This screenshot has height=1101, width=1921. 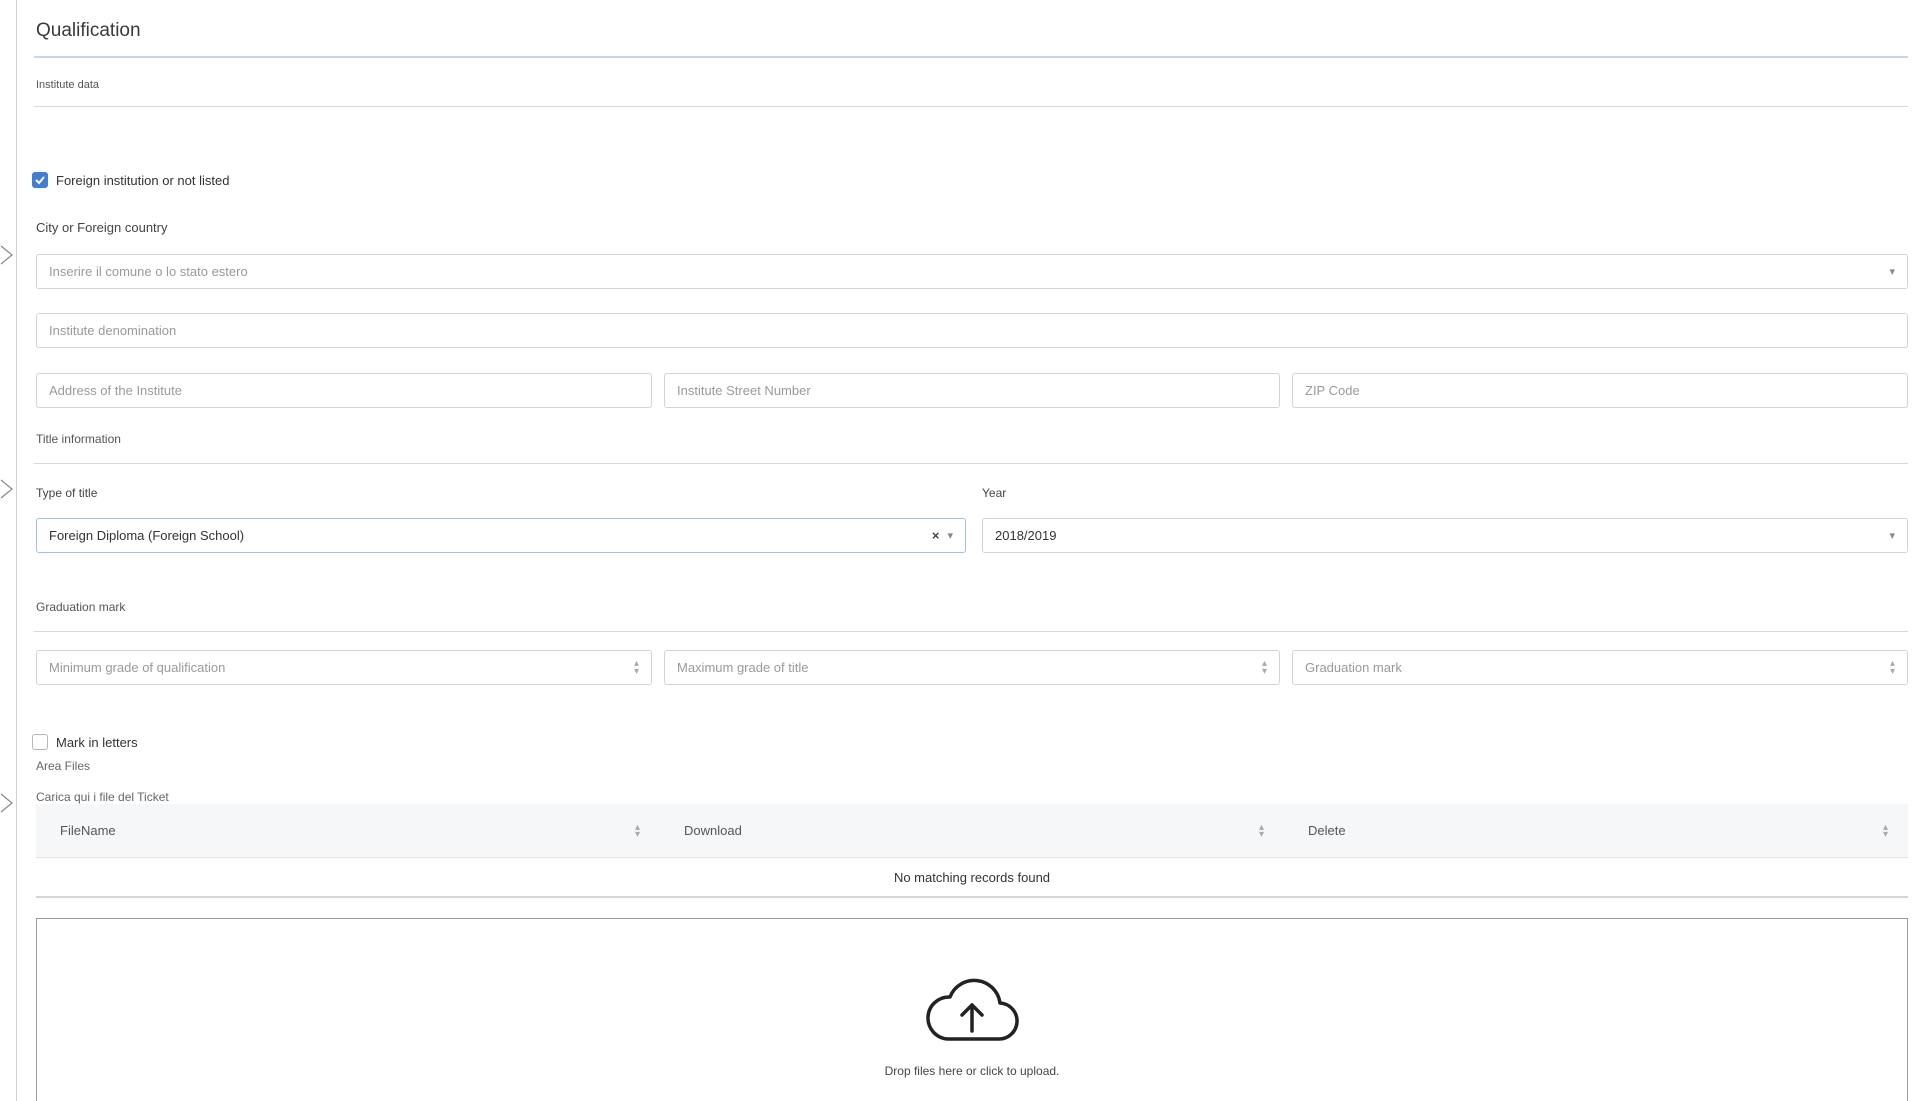 I want to click on column-header-filename: FileName ▴ ▾, so click(x=348, y=830).